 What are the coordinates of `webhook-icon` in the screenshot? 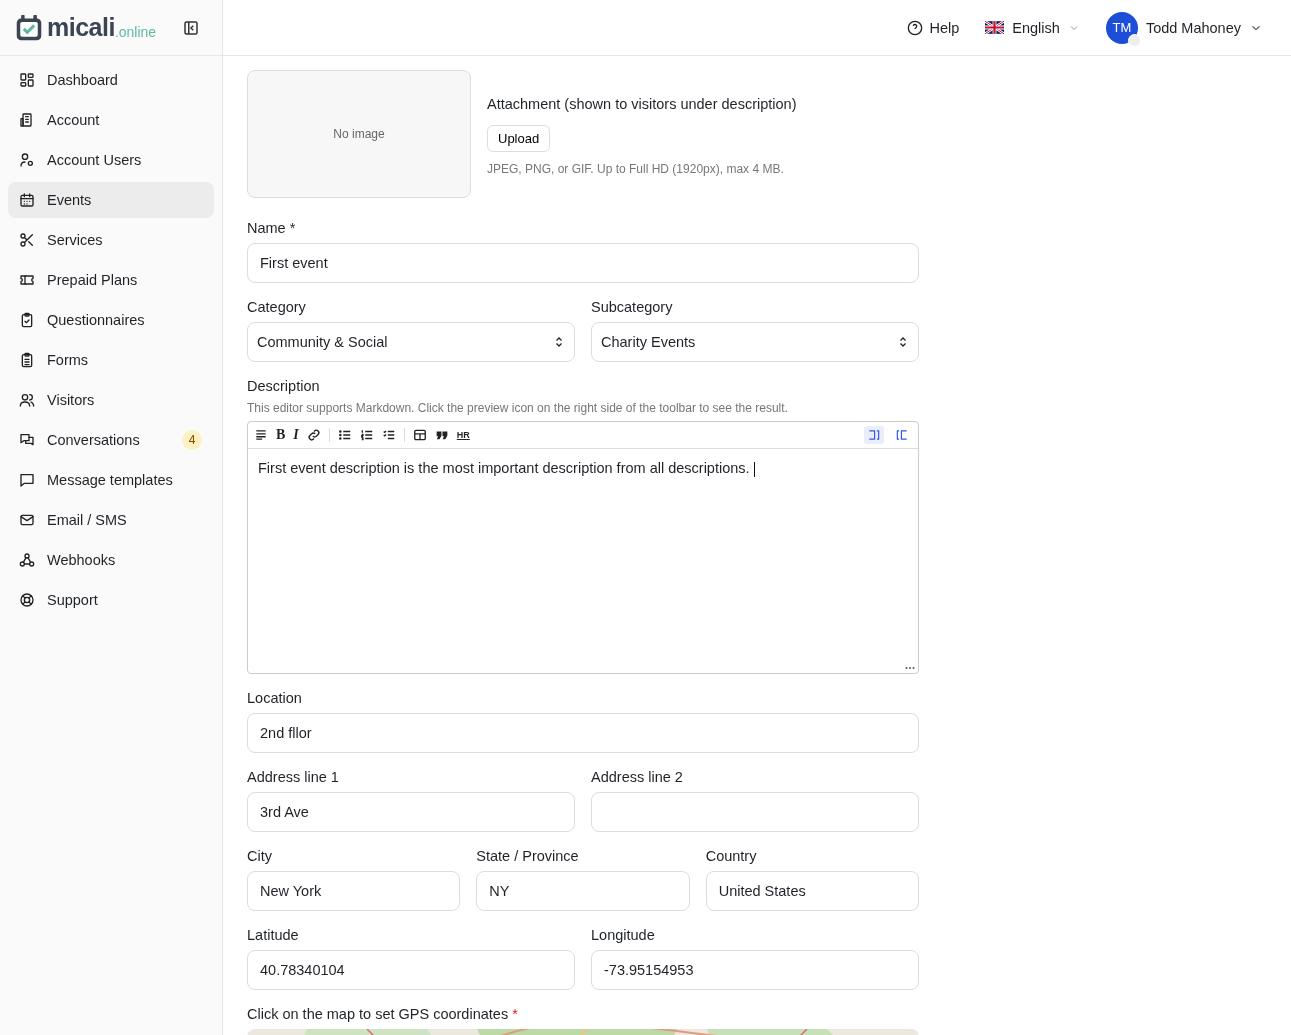 It's located at (27, 560).